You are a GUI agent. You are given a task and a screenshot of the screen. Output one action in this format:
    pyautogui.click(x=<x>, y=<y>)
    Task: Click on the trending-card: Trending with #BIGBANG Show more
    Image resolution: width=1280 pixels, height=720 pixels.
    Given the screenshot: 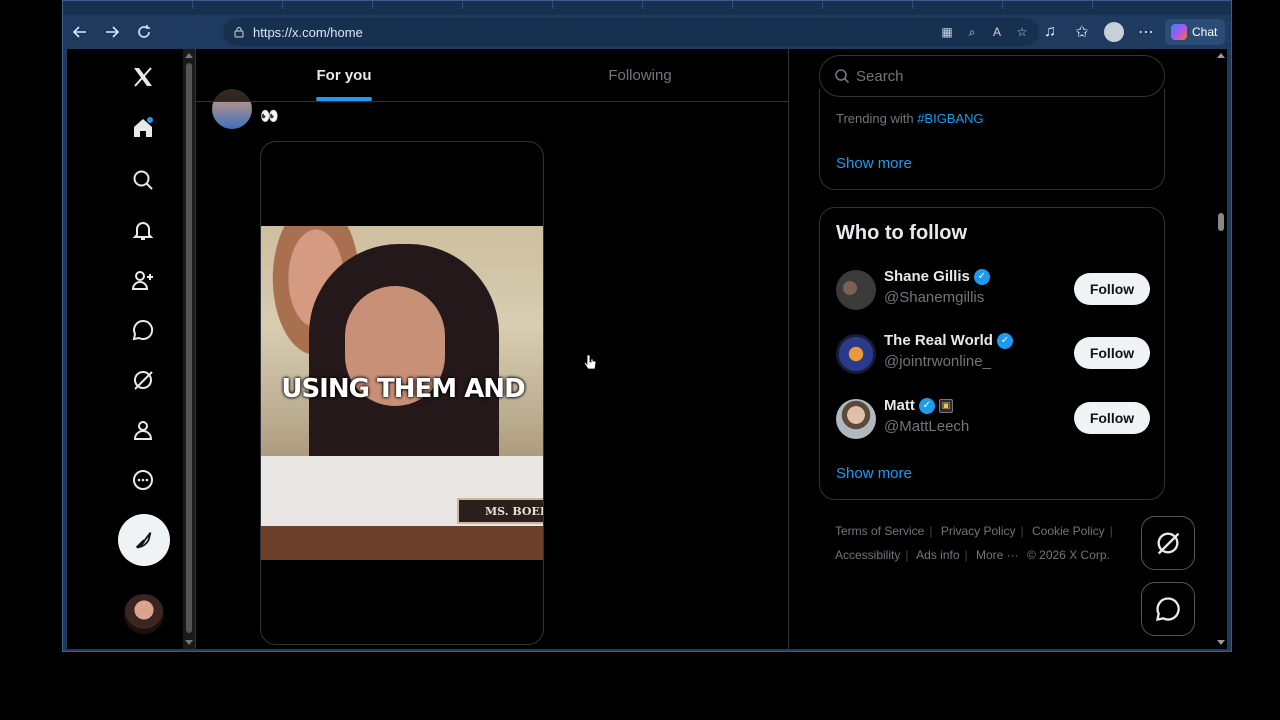 What is the action you would take?
    pyautogui.click(x=992, y=139)
    